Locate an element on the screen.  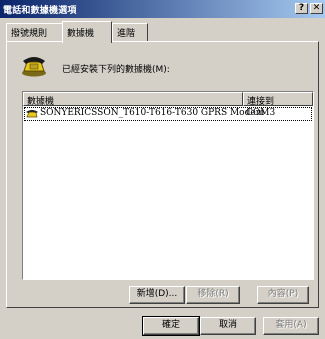
remove-button: 移除(R) is located at coordinates (213, 295).